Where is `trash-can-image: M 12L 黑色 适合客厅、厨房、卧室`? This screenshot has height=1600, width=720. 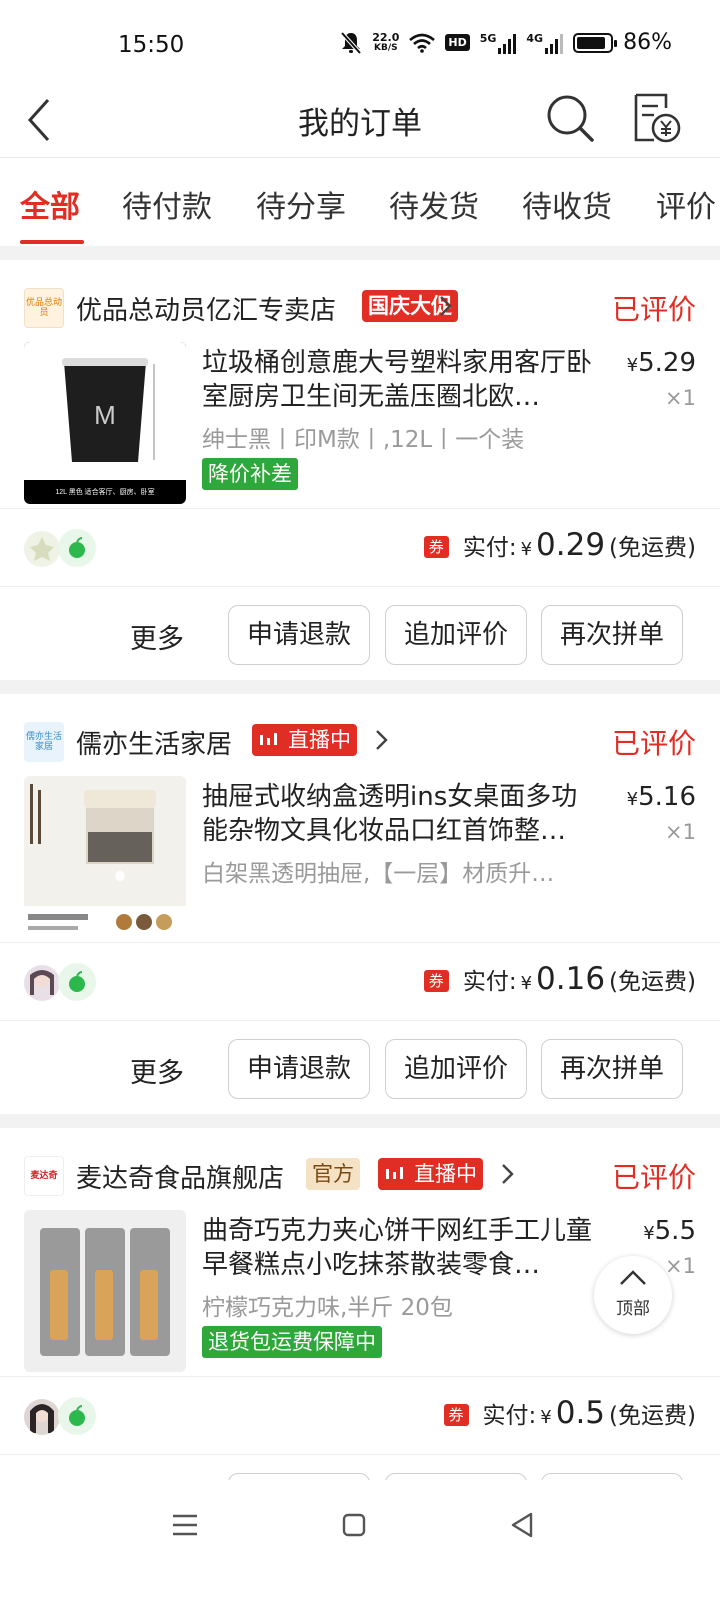 trash-can-image: M 12L 黑色 适合客厅、厨房、卧室 is located at coordinates (105, 419).